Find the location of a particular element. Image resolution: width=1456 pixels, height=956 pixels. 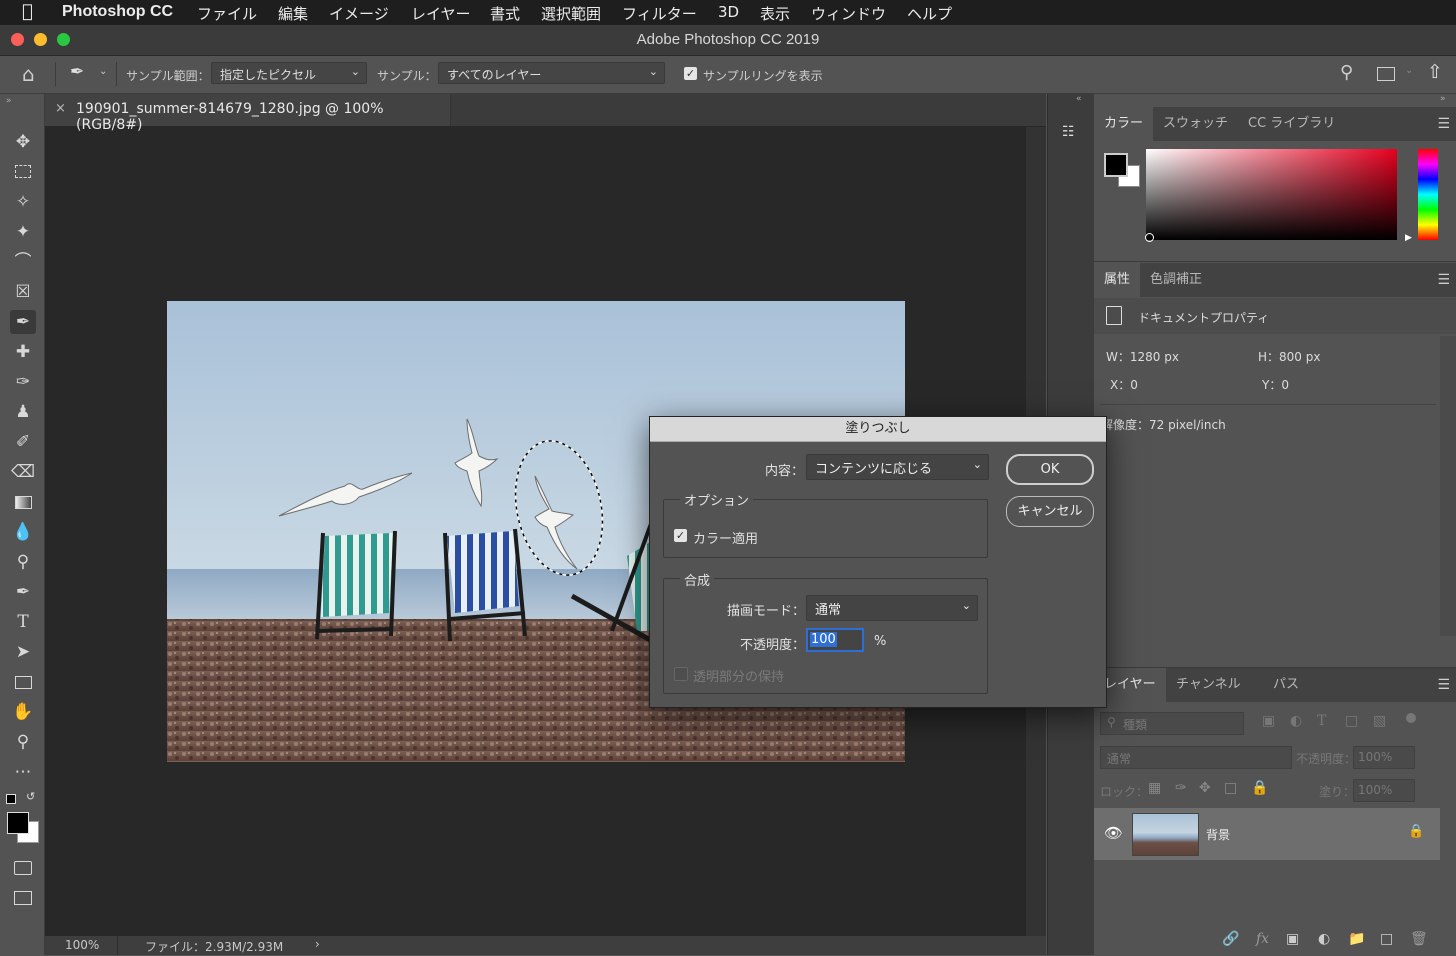

menu-filter: フィルター is located at coordinates (659, 13).